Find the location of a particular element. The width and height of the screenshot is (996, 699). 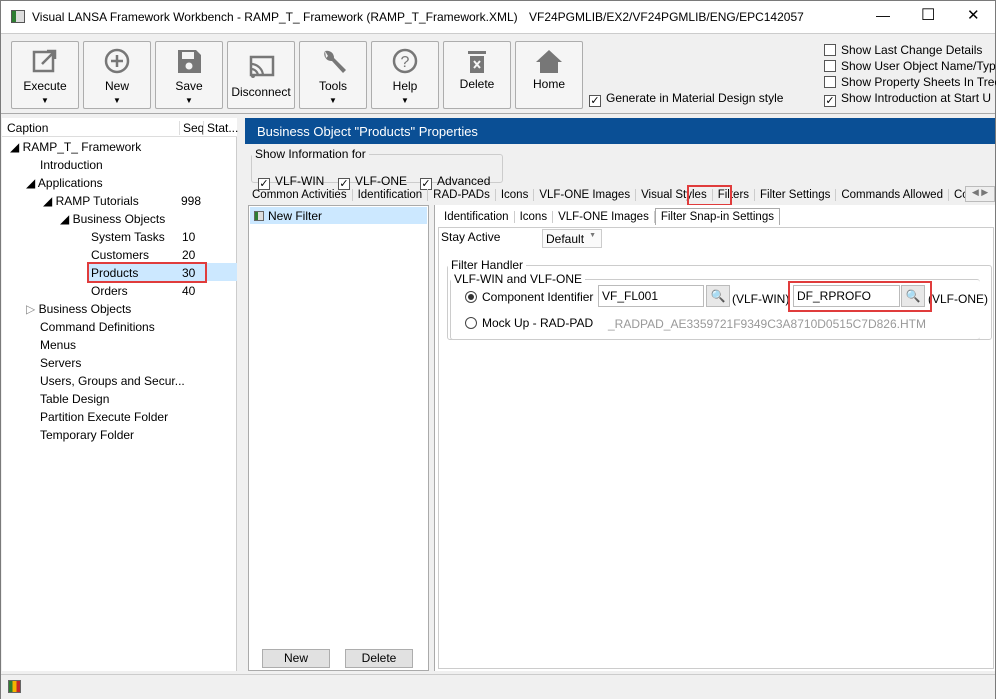

tree-item-customers: Customers 20 is located at coordinates (164, 255).